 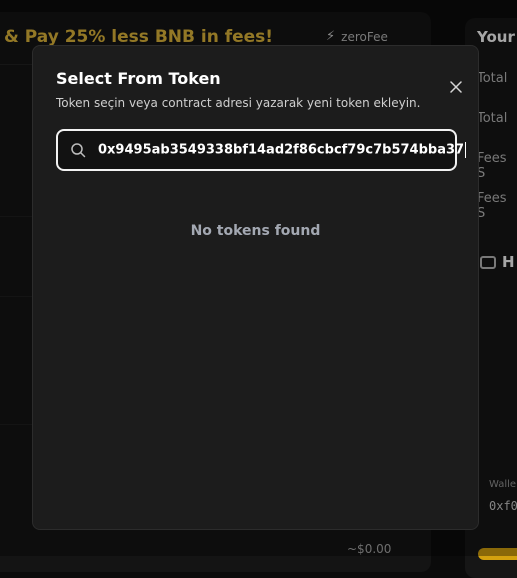 I want to click on search-icon, so click(x=78, y=150).